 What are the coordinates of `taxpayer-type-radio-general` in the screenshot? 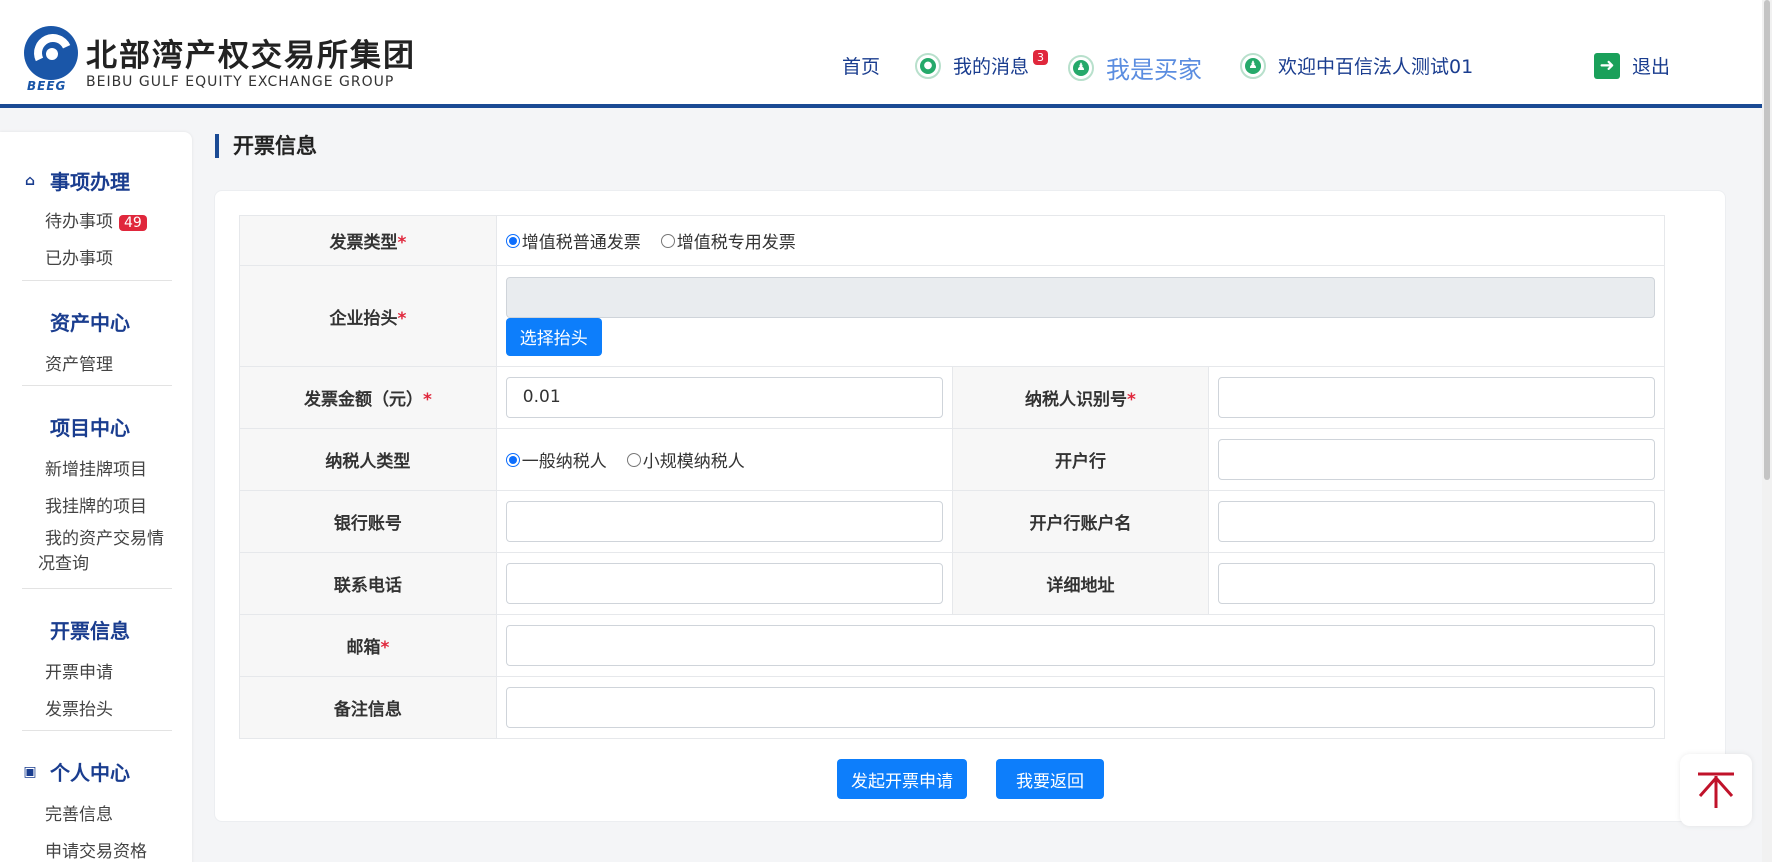 It's located at (512, 459).